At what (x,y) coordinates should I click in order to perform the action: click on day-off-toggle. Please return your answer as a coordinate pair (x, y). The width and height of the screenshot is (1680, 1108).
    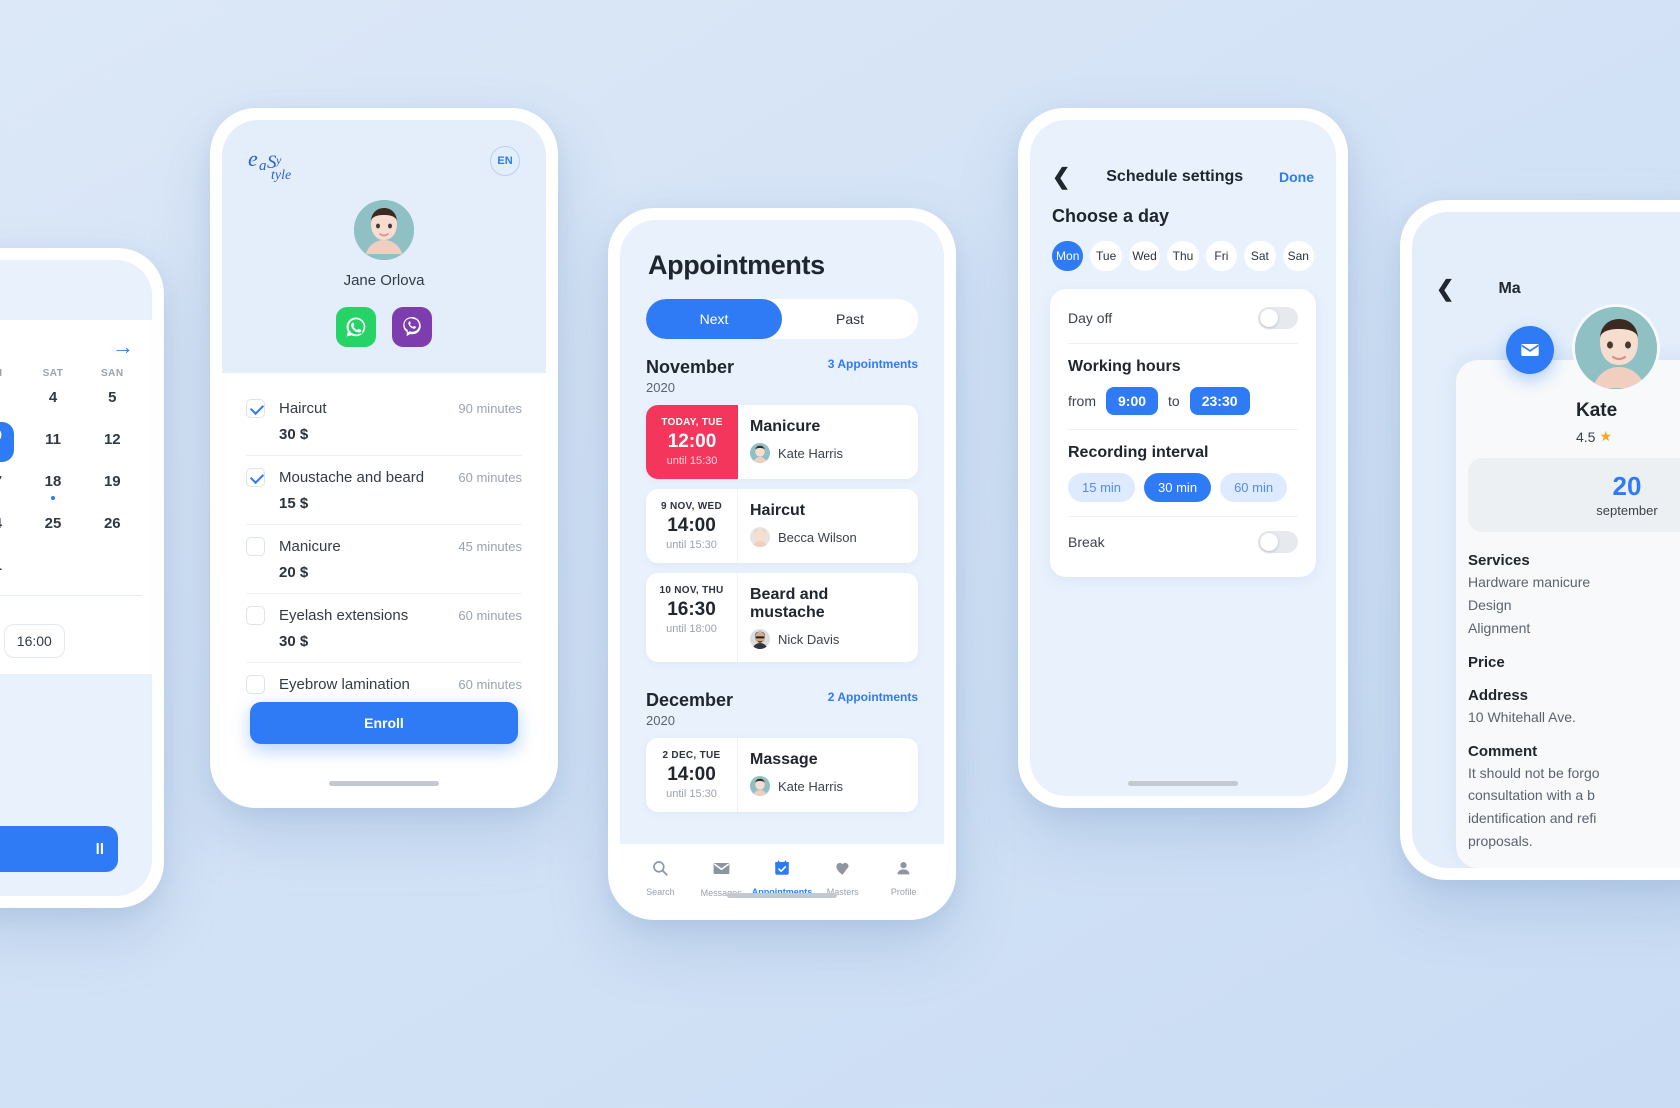
    Looking at the image, I should click on (1278, 318).